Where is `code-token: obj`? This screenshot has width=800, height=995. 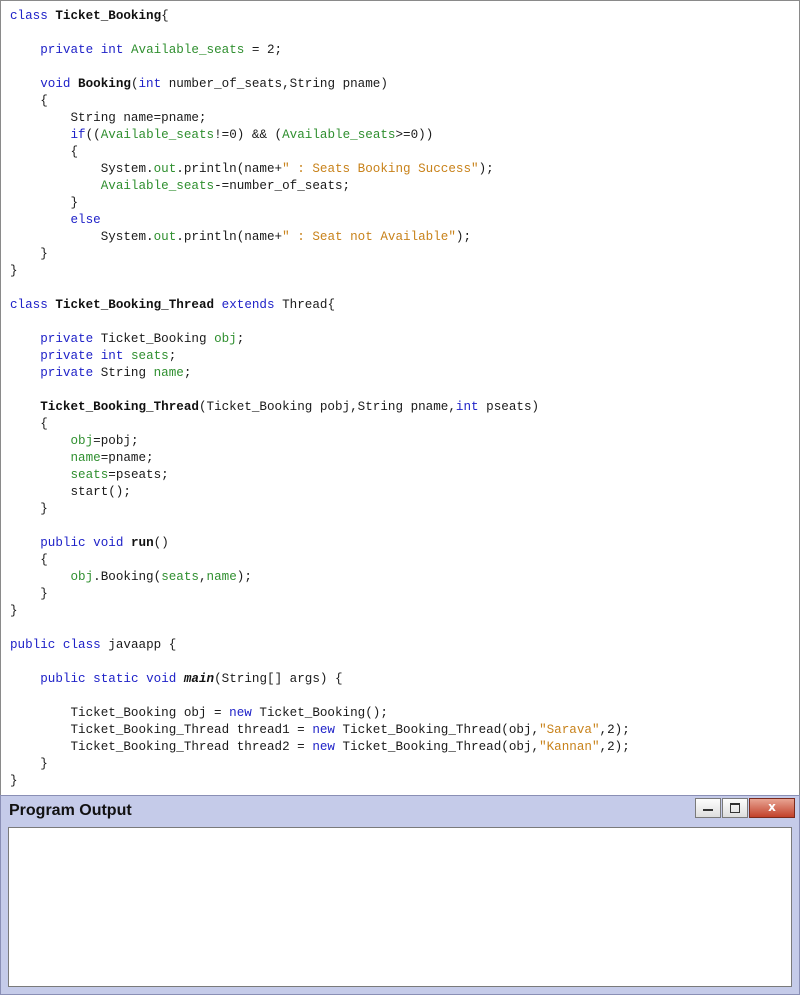
code-token: obj is located at coordinates (82, 441).